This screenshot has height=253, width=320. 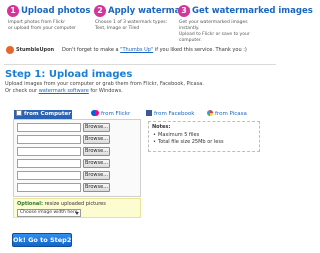 I want to click on chevron-down-icon, so click(x=77, y=213).